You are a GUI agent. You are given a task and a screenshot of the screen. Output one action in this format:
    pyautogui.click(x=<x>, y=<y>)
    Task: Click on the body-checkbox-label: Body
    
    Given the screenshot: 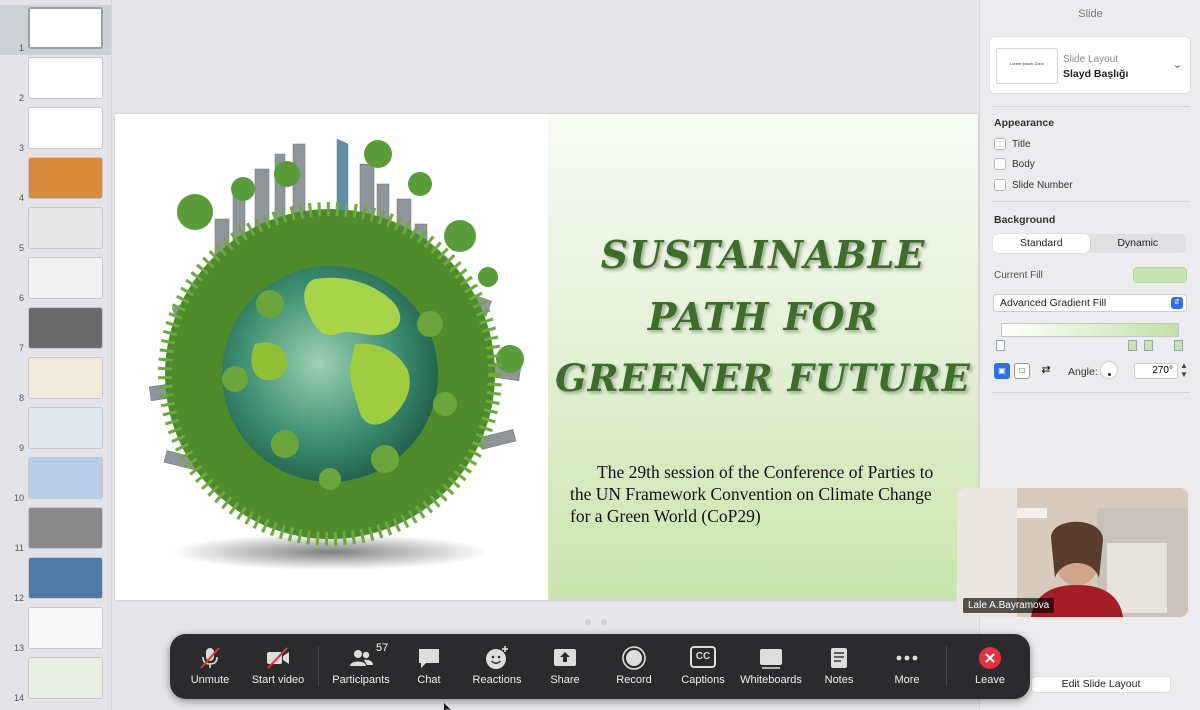 What is the action you would take?
    pyautogui.click(x=1023, y=164)
    